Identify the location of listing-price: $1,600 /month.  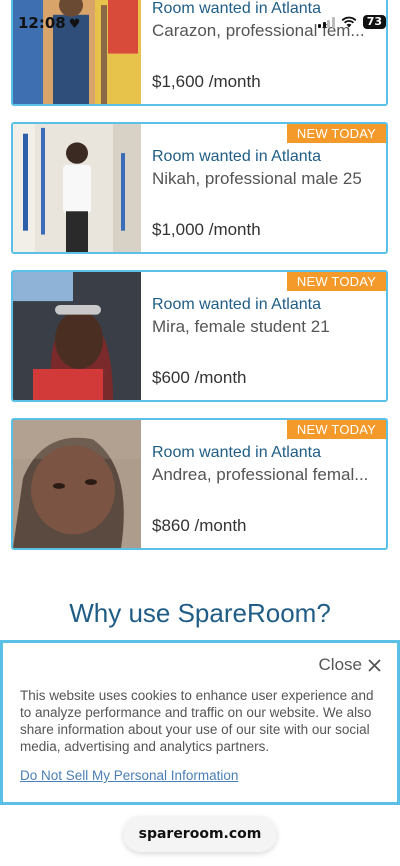
(206, 81).